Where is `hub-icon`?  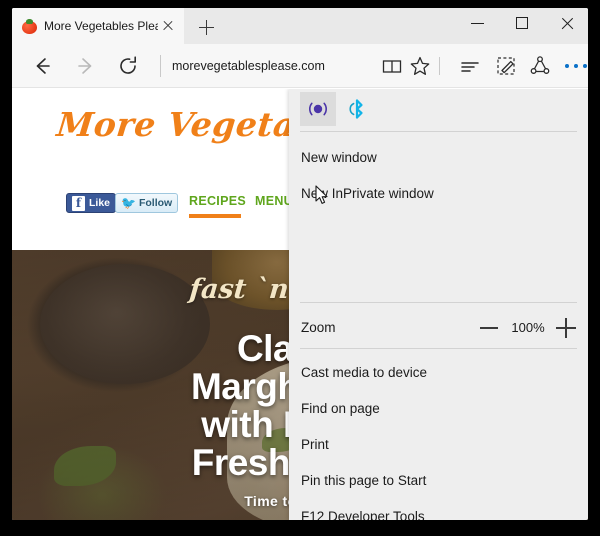 hub-icon is located at coordinates (470, 66).